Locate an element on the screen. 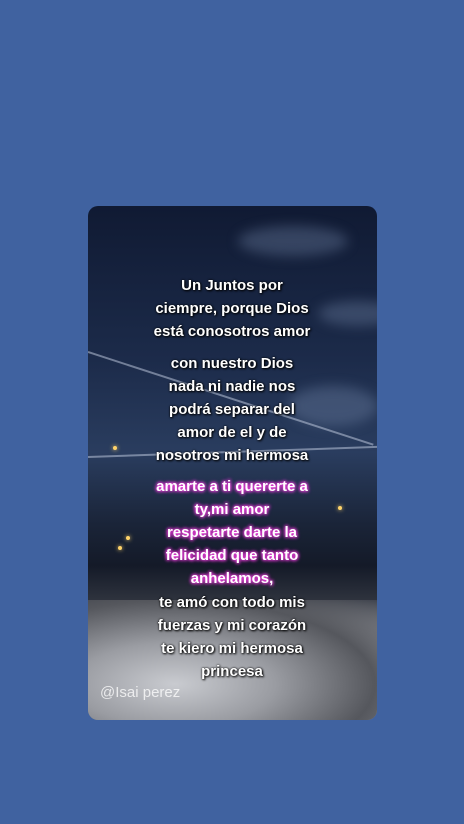 This screenshot has width=464, height=824. cloud is located at coordinates (293, 241).